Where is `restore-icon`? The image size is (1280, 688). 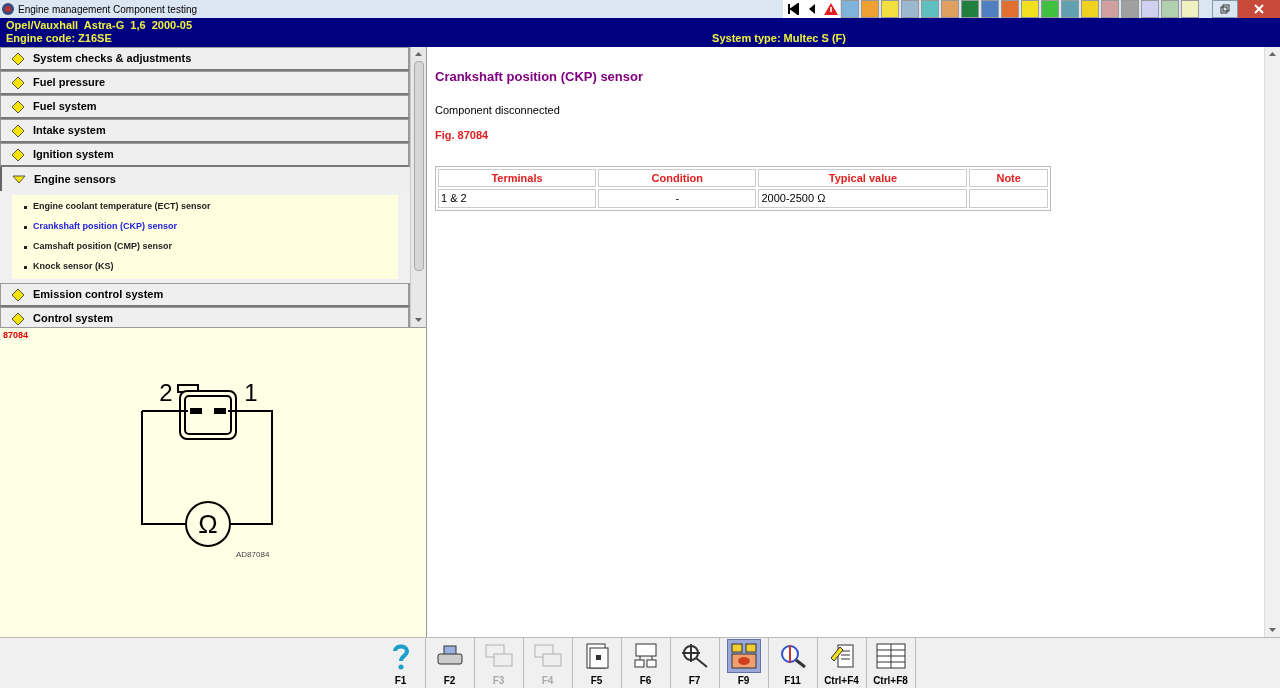 restore-icon is located at coordinates (1225, 9).